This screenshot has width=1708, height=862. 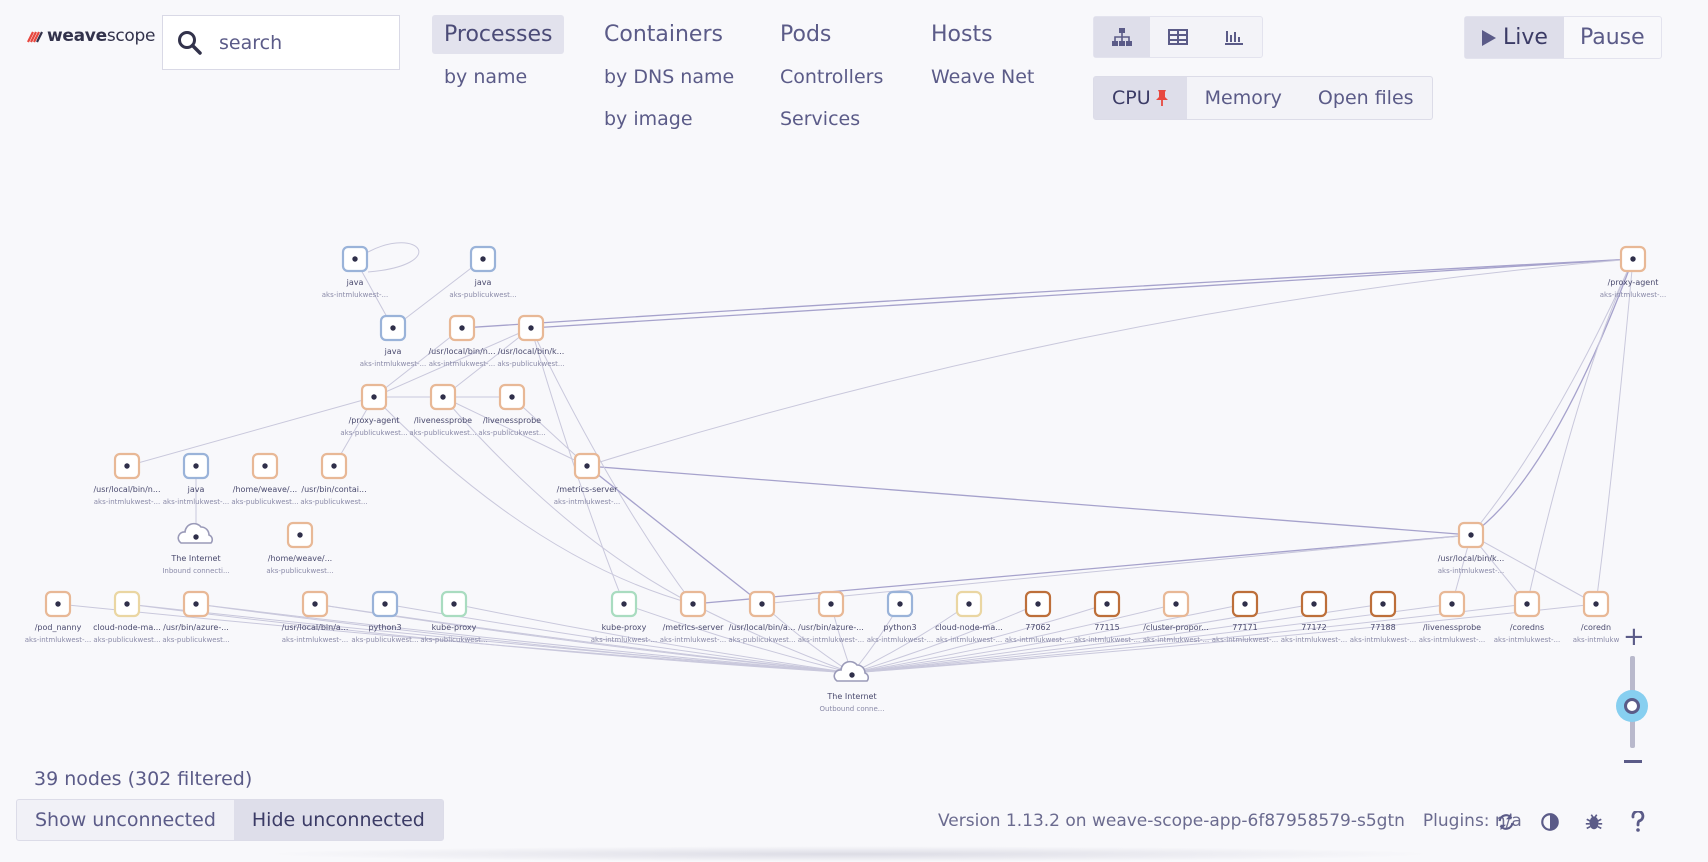 I want to click on node-label: /pod_nanny, so click(x=58, y=627).